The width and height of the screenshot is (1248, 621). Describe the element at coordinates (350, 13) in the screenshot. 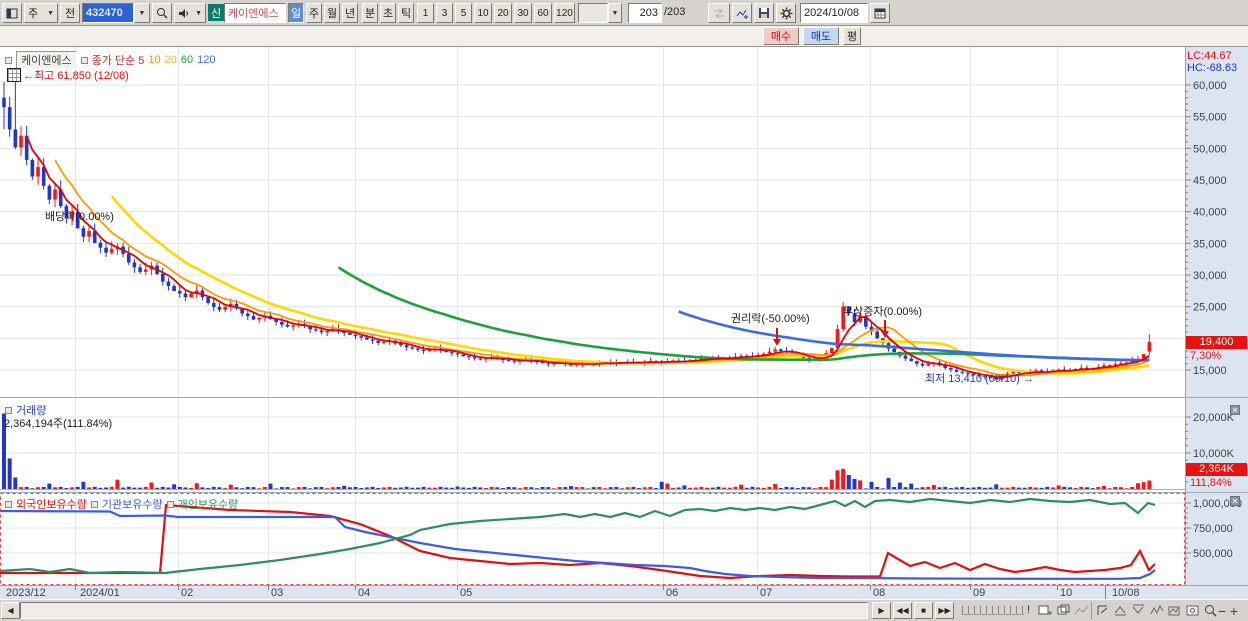

I see `period-year-button: 년` at that location.